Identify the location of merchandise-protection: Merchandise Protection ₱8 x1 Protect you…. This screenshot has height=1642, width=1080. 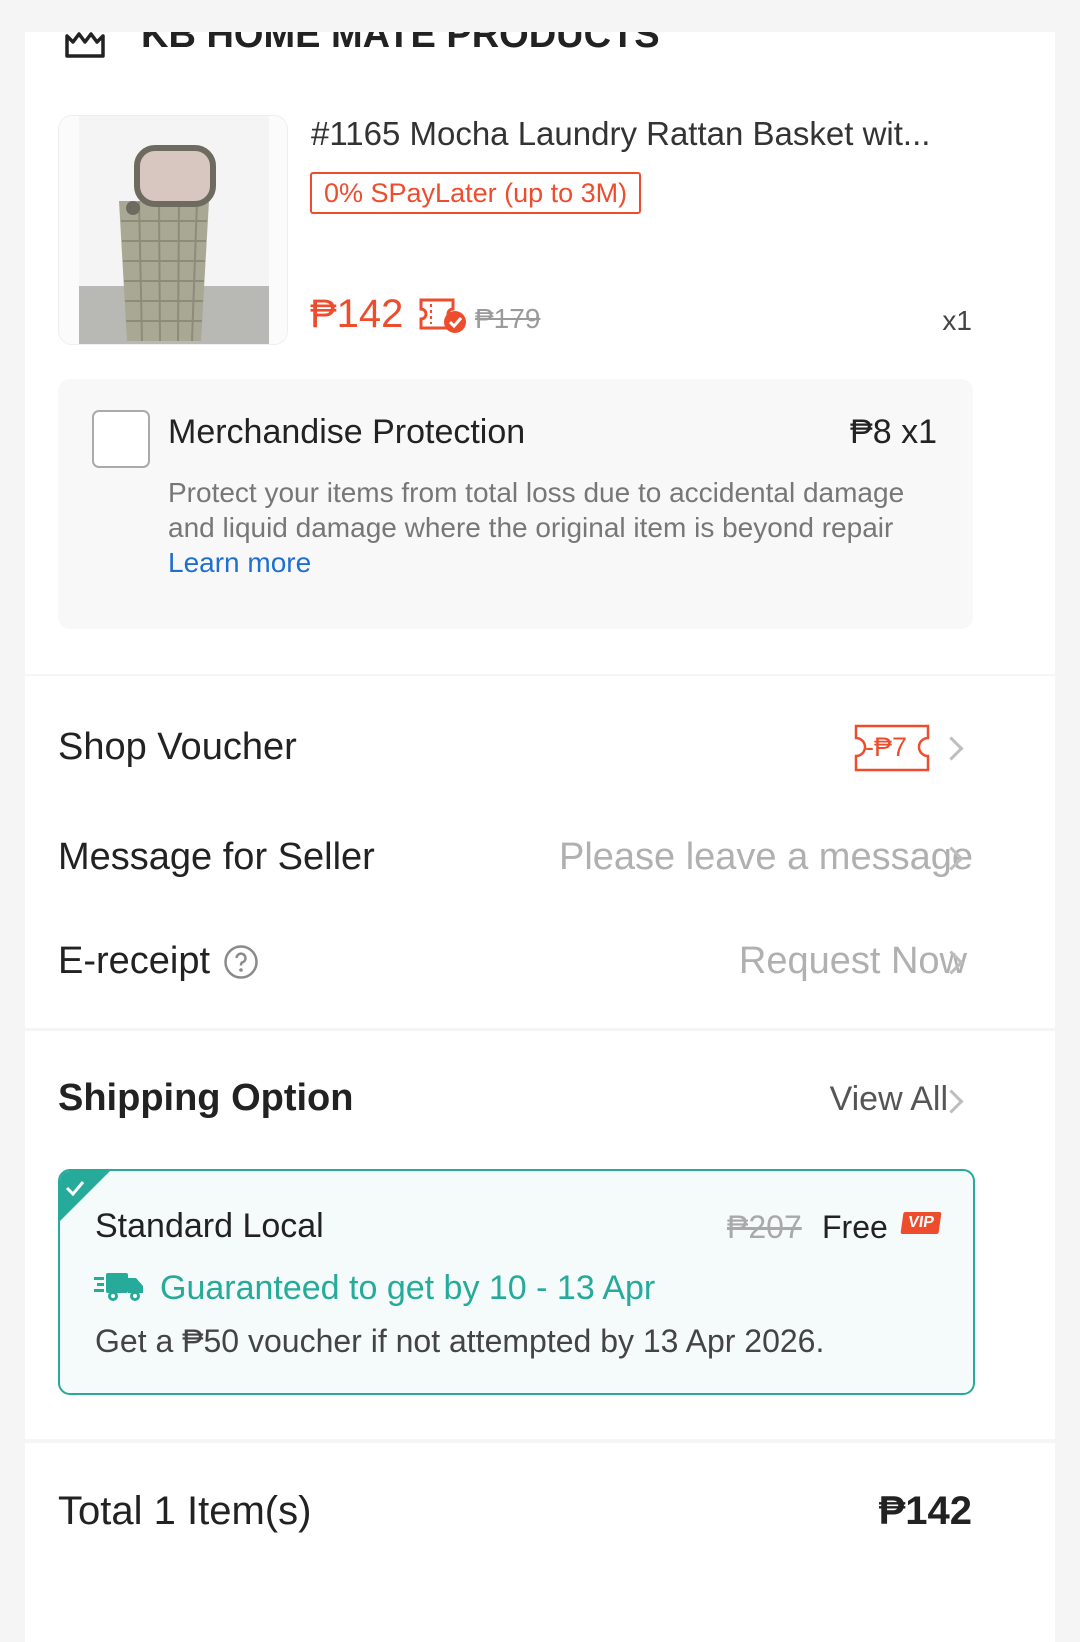
(515, 504).